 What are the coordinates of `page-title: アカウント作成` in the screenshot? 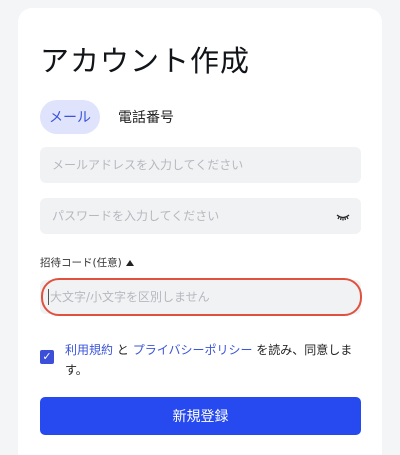 It's located at (145, 61).